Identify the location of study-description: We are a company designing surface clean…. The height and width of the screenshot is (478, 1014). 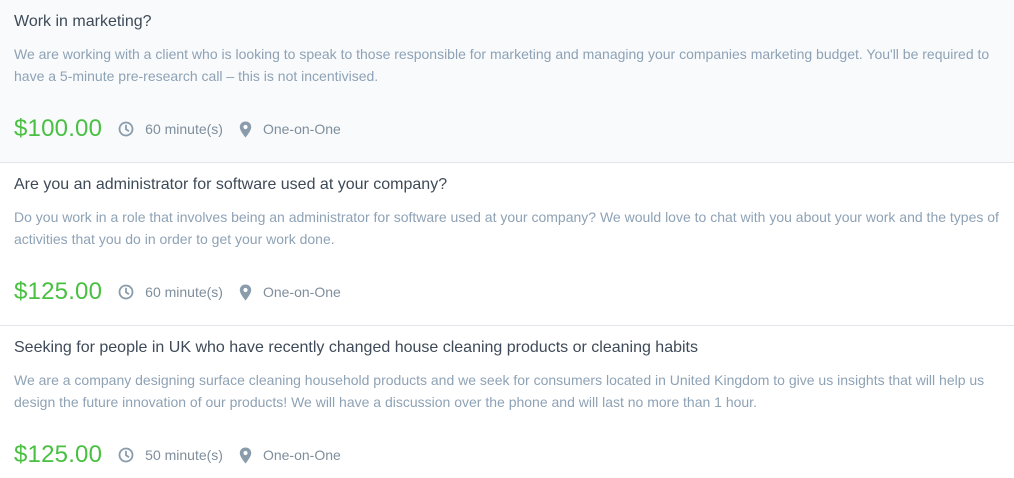
(499, 391).